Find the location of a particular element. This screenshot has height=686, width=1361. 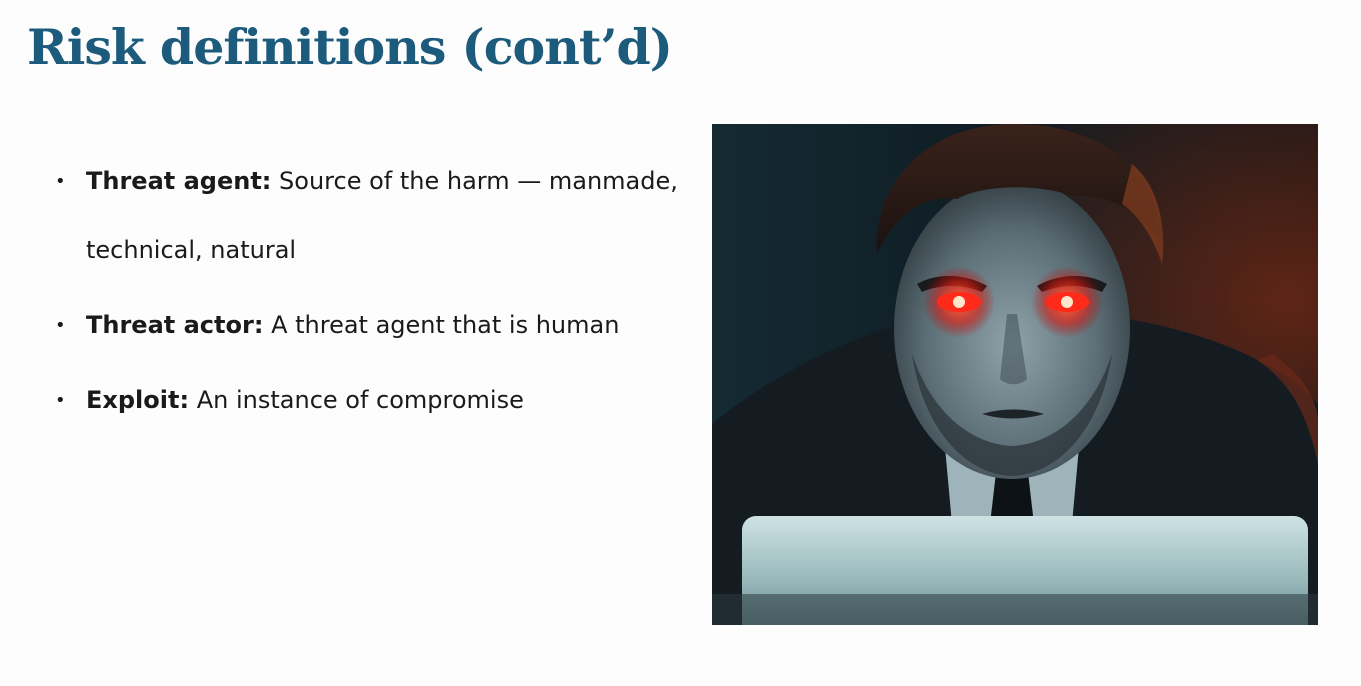

bullet-term: Exploit: is located at coordinates (138, 400).